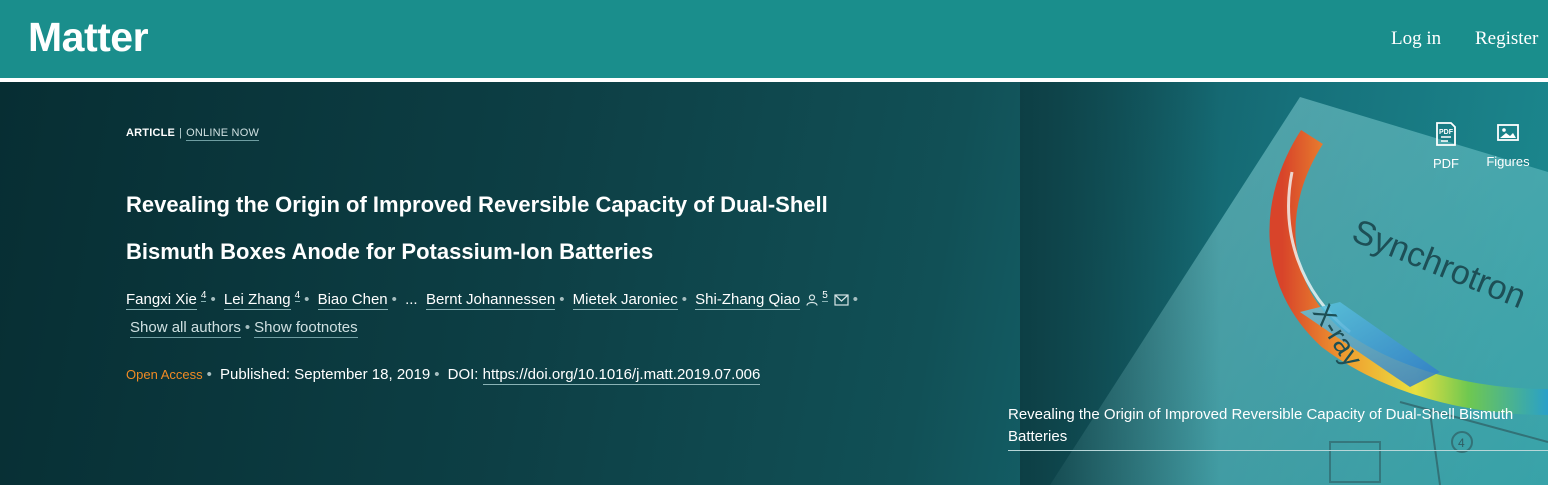 The width and height of the screenshot is (1548, 485). Describe the element at coordinates (748, 300) in the screenshot. I see `author-link: Shi-Zhang Qiao` at that location.